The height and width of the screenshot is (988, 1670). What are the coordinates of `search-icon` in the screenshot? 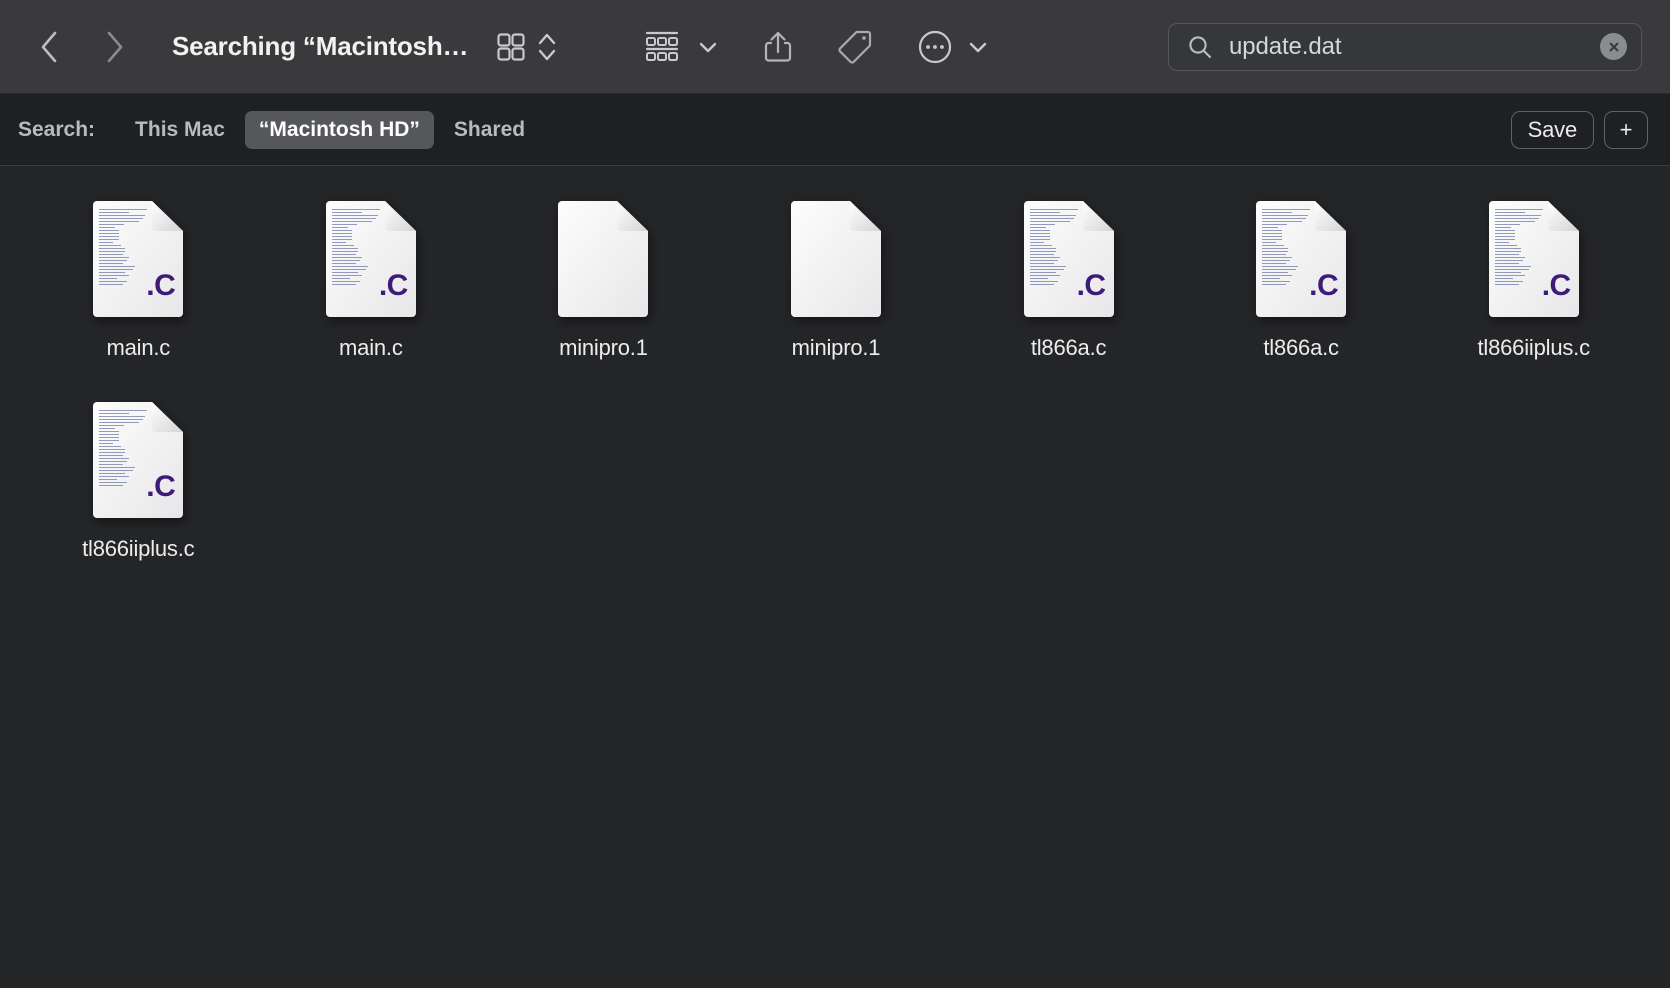 It's located at (1200, 47).